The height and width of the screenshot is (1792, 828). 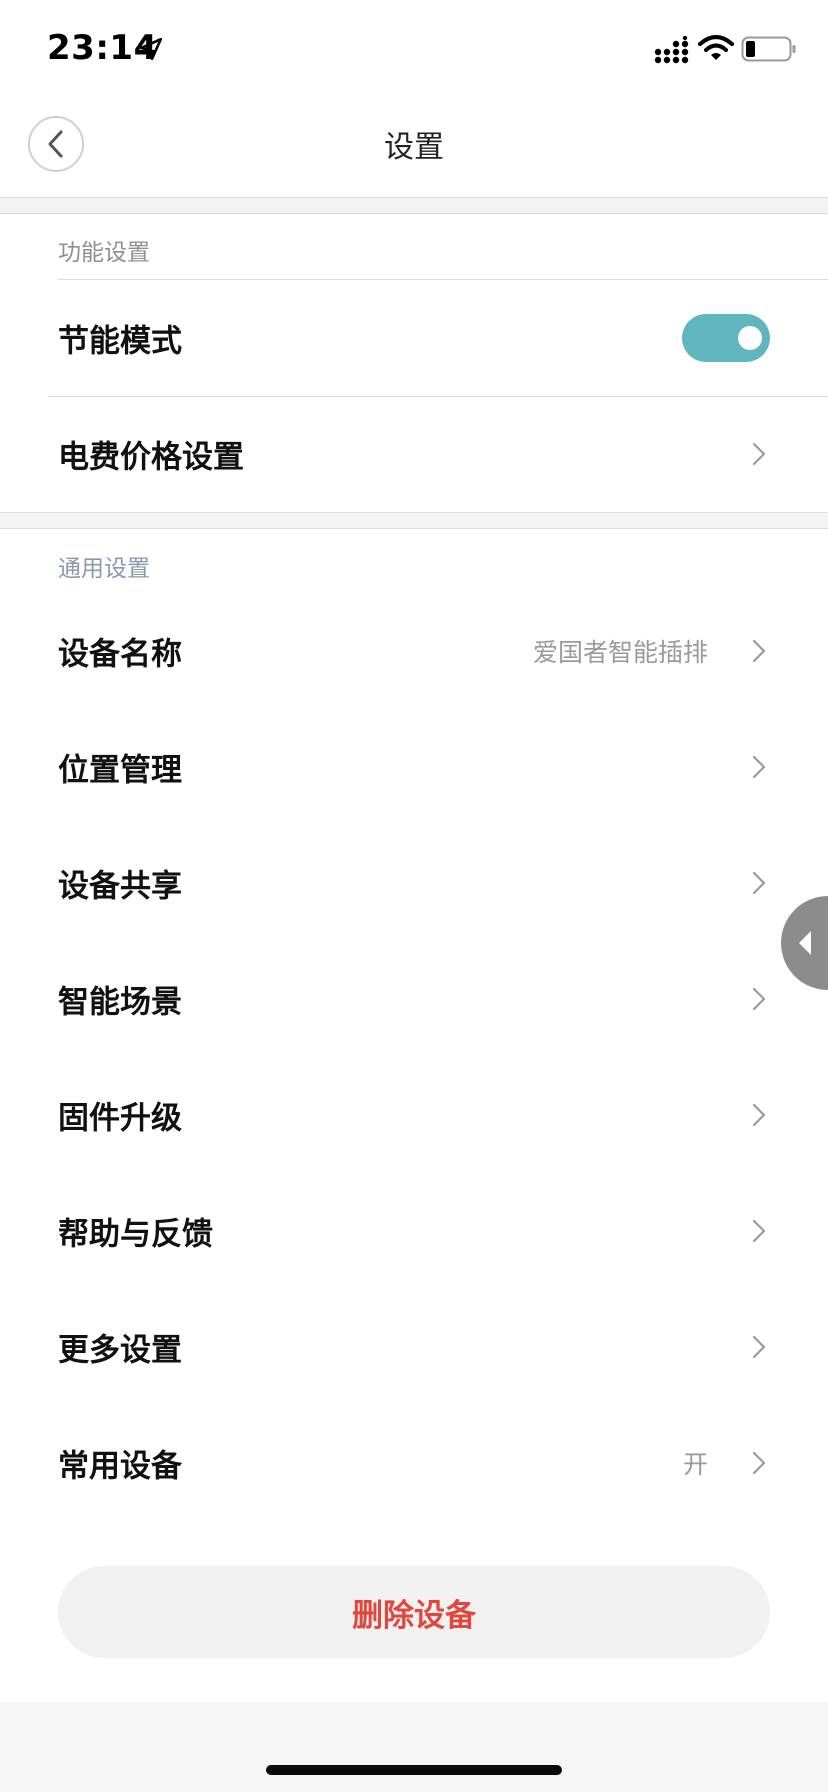 I want to click on status-bar: 23:14, so click(x=414, y=50).